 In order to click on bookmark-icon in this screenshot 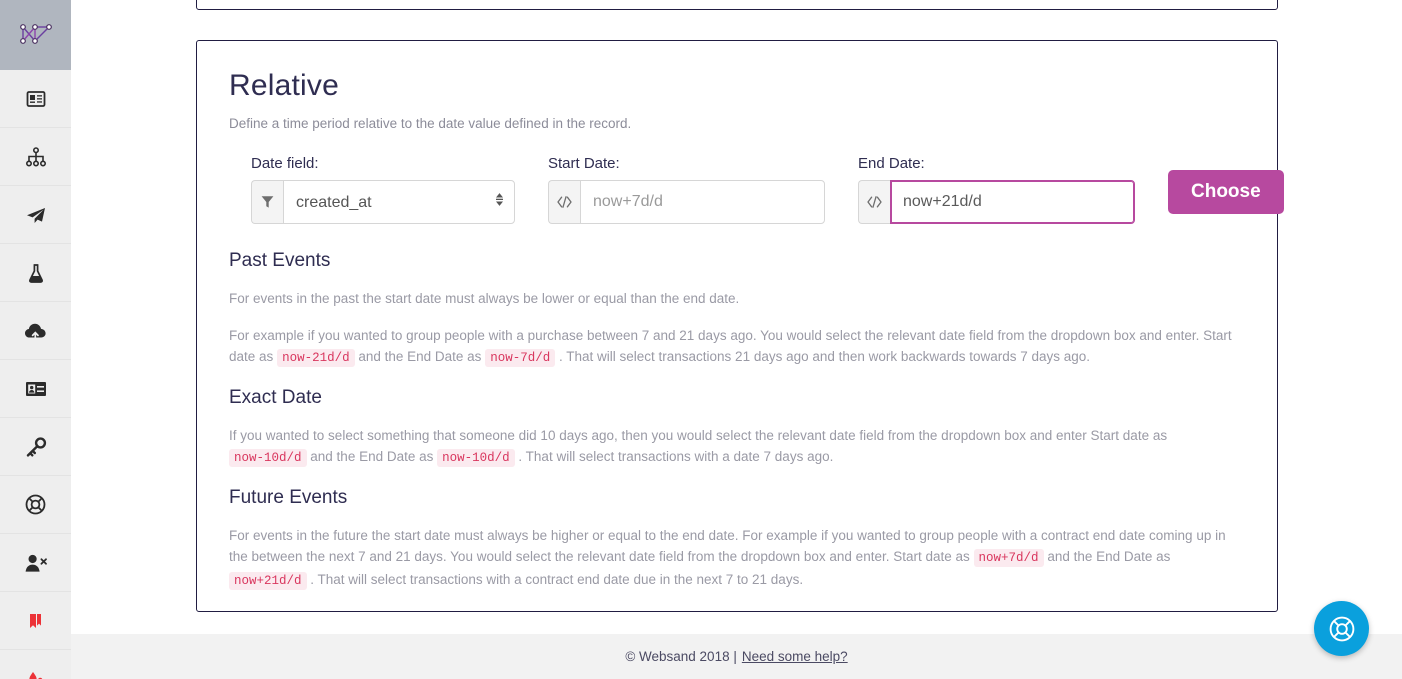, I will do `click(35, 620)`.